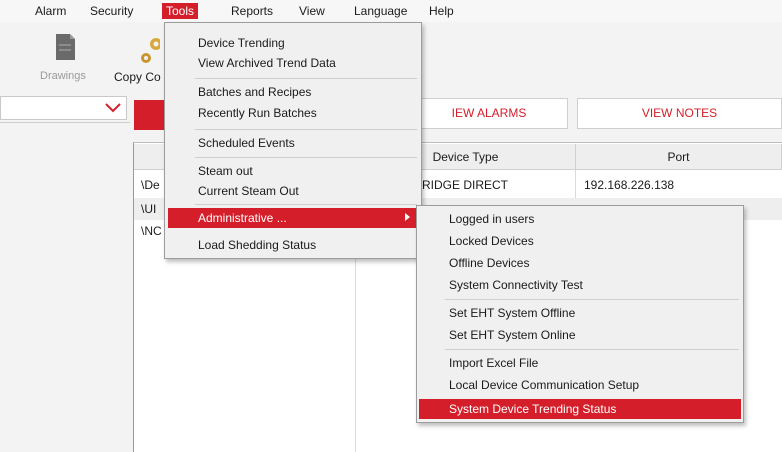  What do you see at coordinates (493, 363) in the screenshot?
I see `menu-item-import-excel-file: Import Excel File` at bounding box center [493, 363].